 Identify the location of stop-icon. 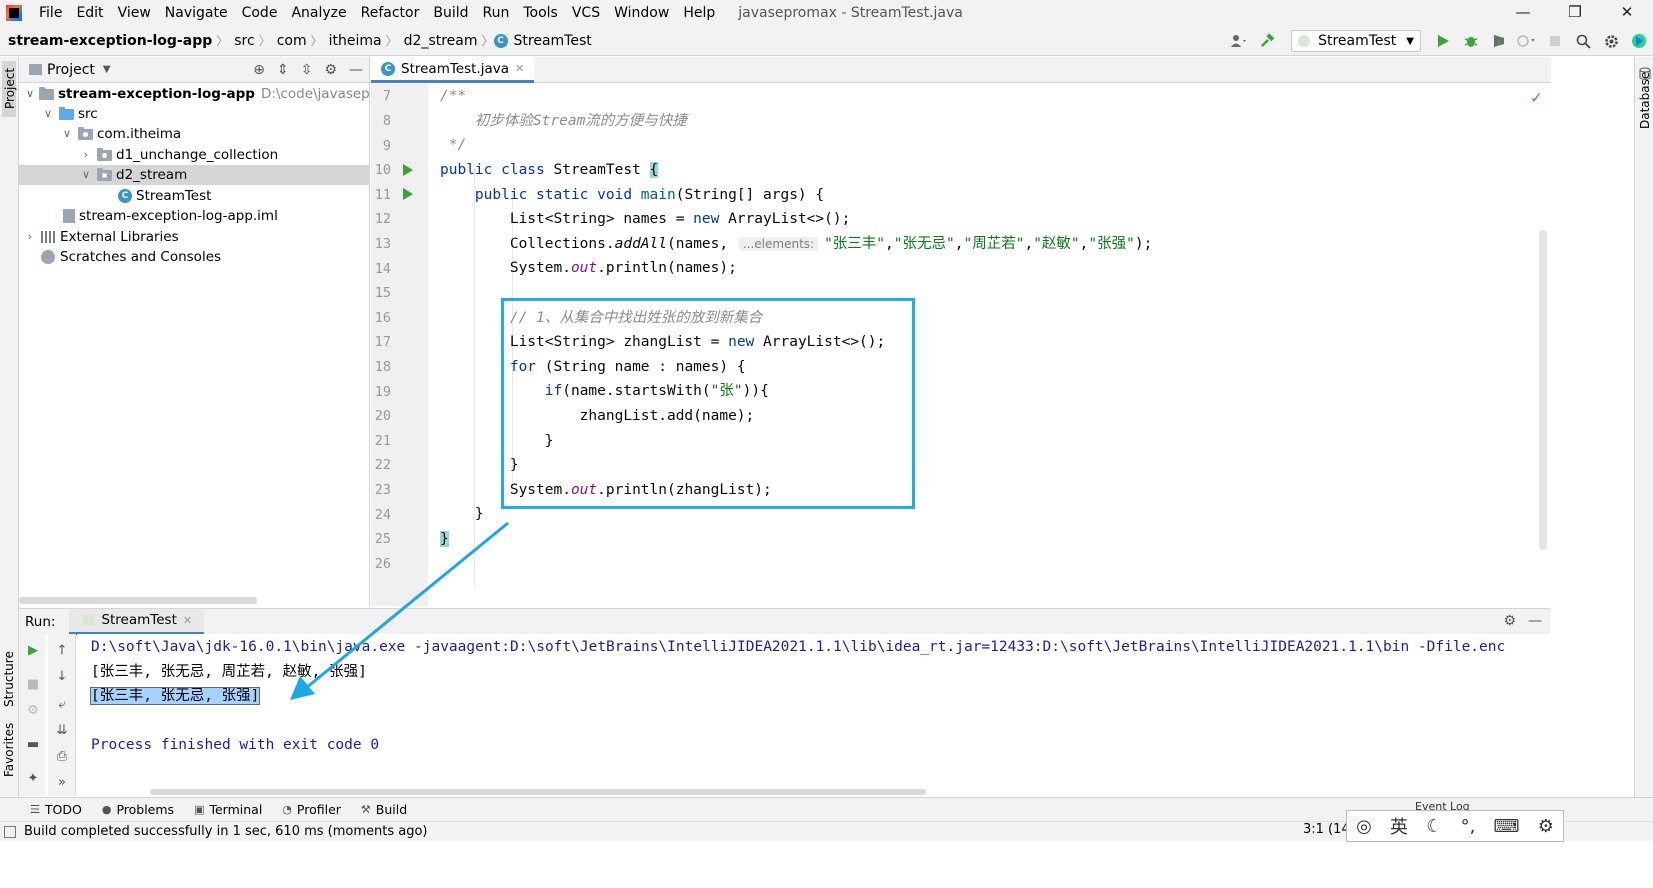
(1555, 41).